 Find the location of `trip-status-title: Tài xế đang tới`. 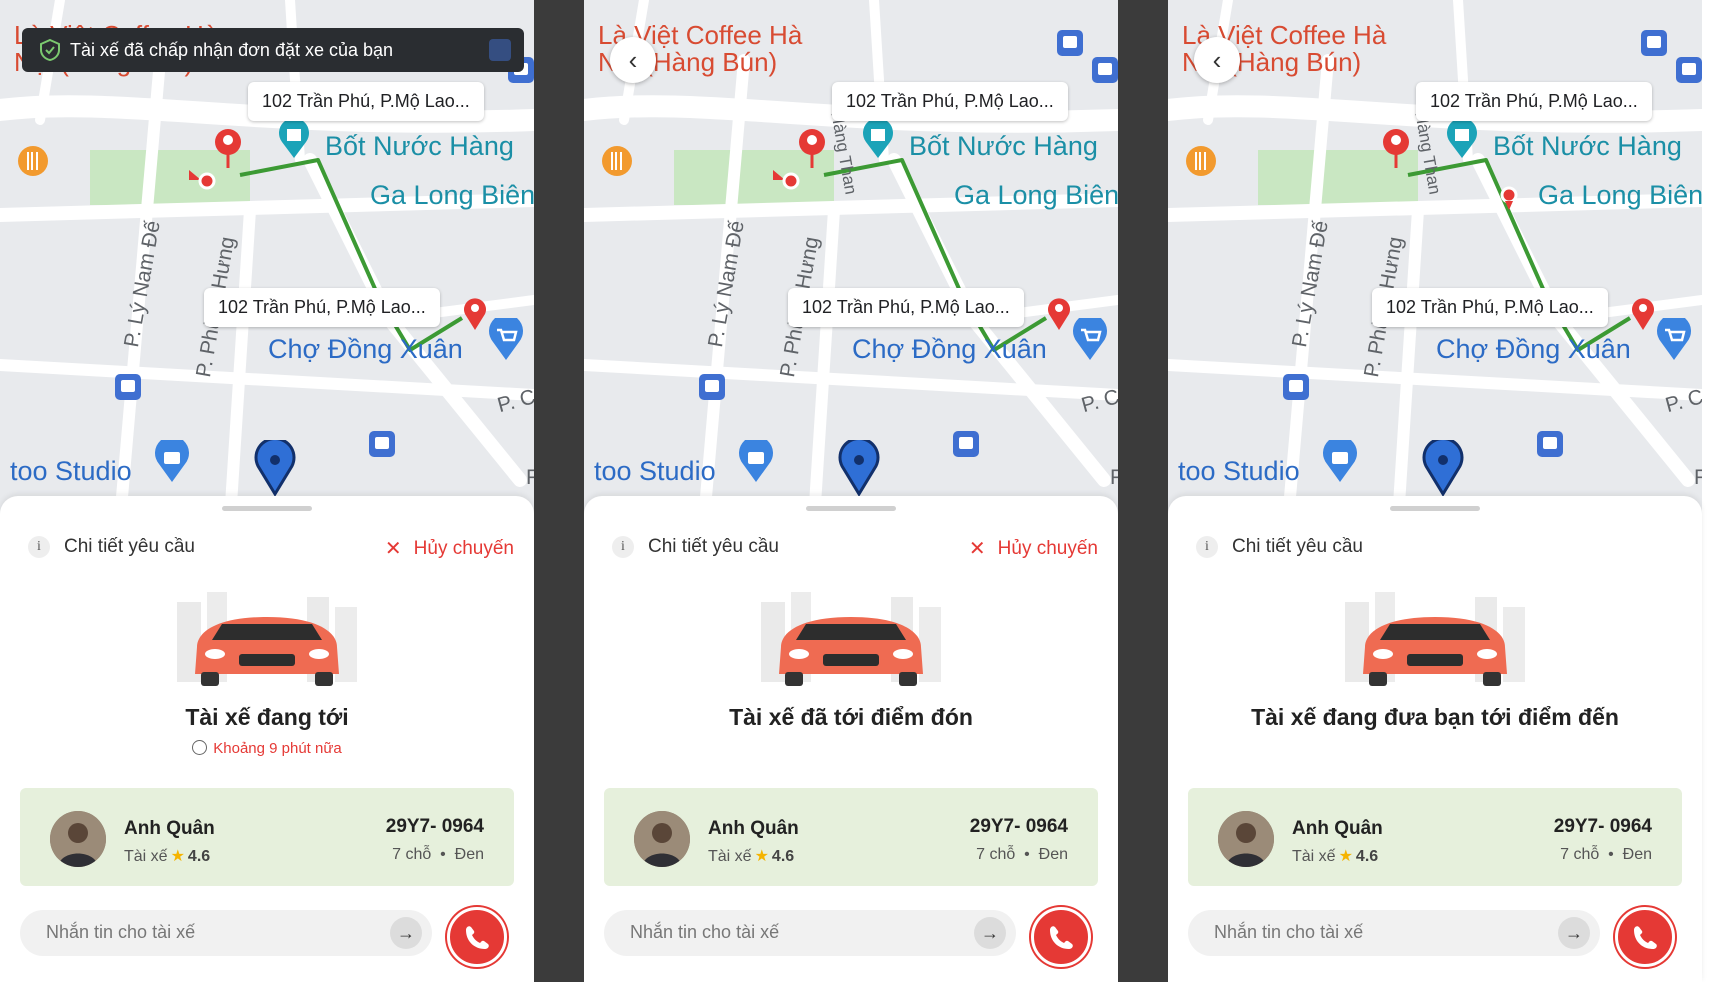

trip-status-title: Tài xế đang tới is located at coordinates (267, 717).